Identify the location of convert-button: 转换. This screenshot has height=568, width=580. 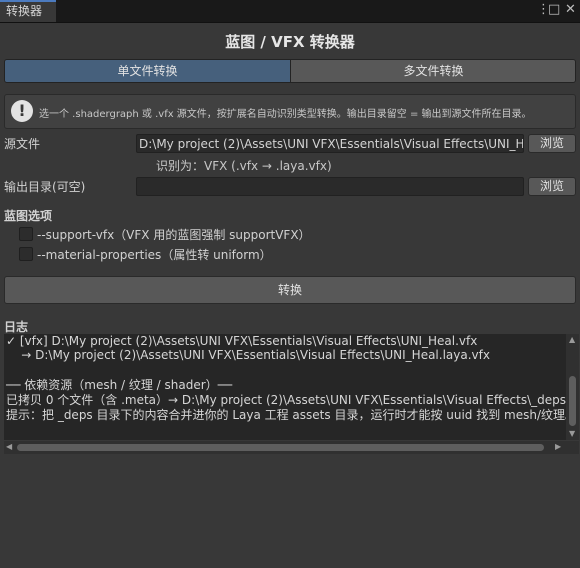
(290, 290).